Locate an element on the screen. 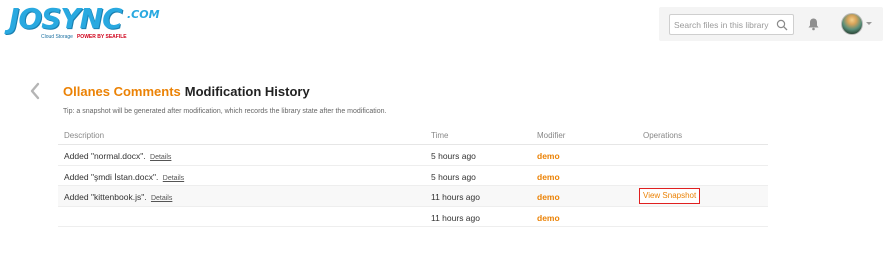 The width and height of the screenshot is (885, 263). header-toolbar is located at coordinates (771, 24).